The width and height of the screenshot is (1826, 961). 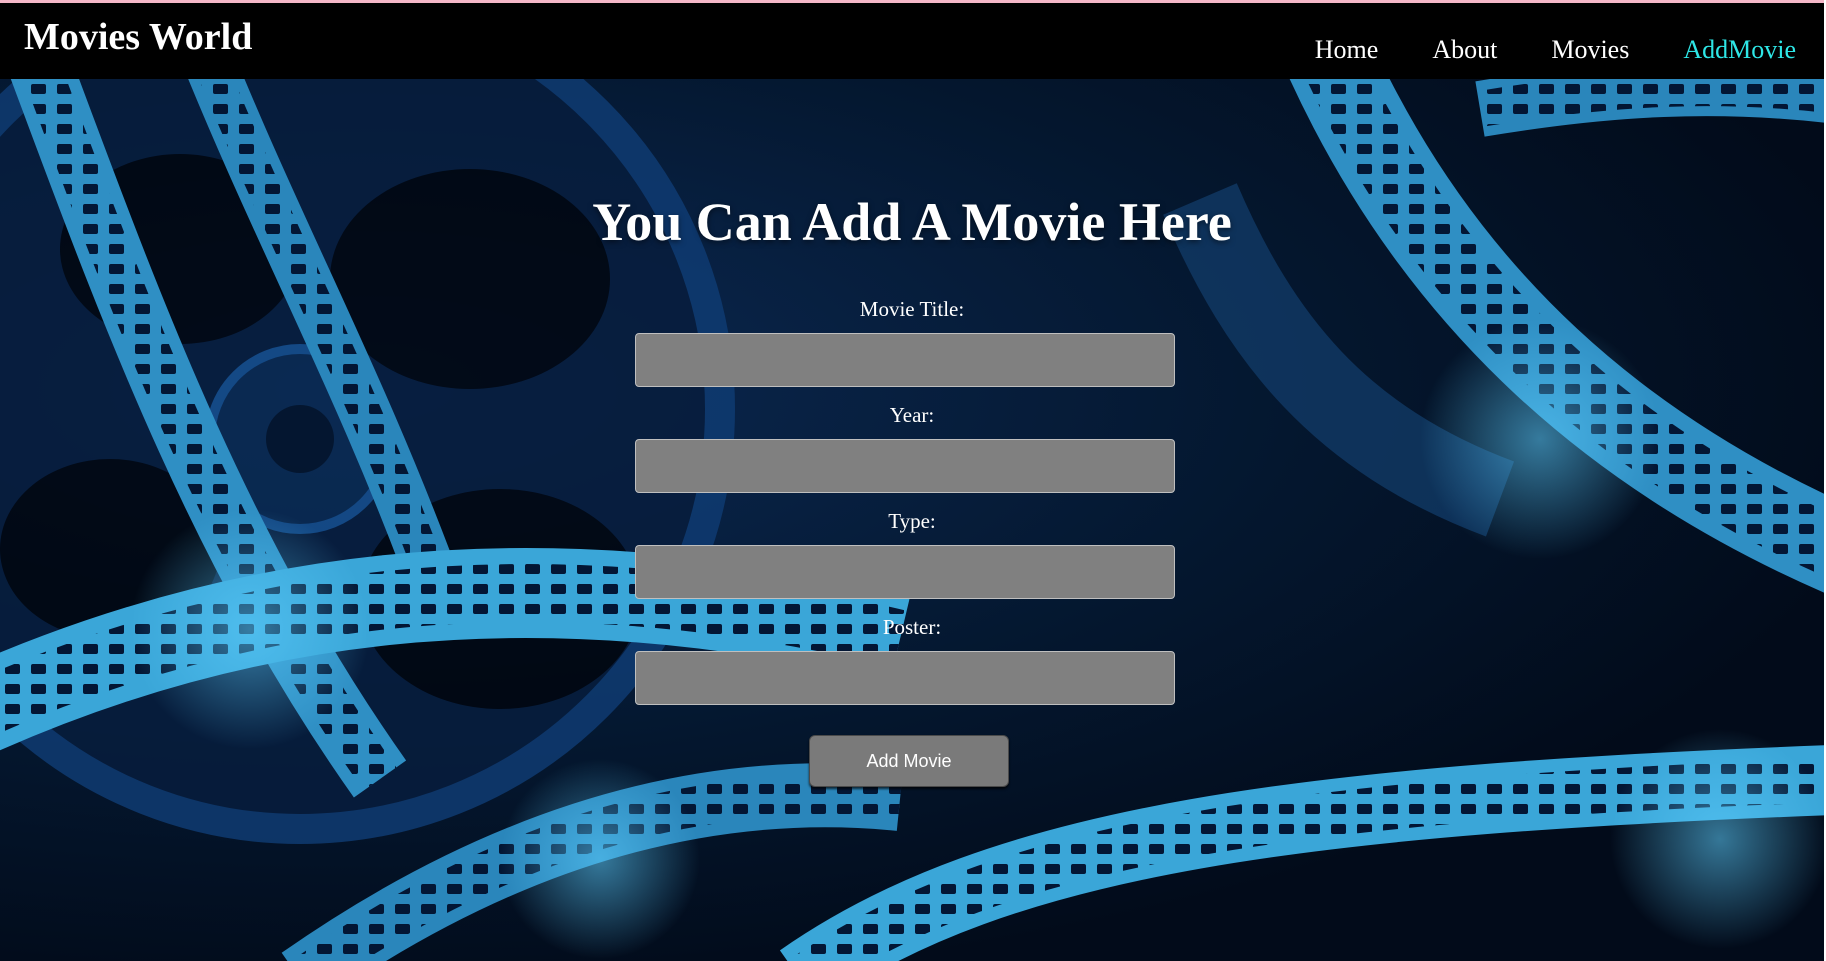 What do you see at coordinates (1590, 50) in the screenshot?
I see `nav-link-movies: Movies` at bounding box center [1590, 50].